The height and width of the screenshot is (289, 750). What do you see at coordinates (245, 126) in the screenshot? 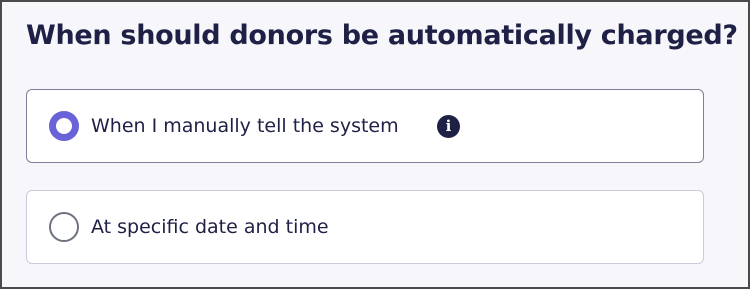
I see `option-manual-label: When I manually tell the system` at bounding box center [245, 126].